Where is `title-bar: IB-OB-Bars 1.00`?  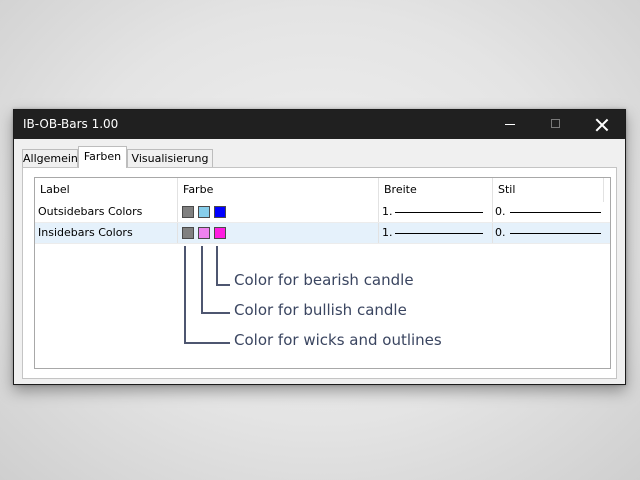
title-bar: IB-OB-Bars 1.00 is located at coordinates (319, 124).